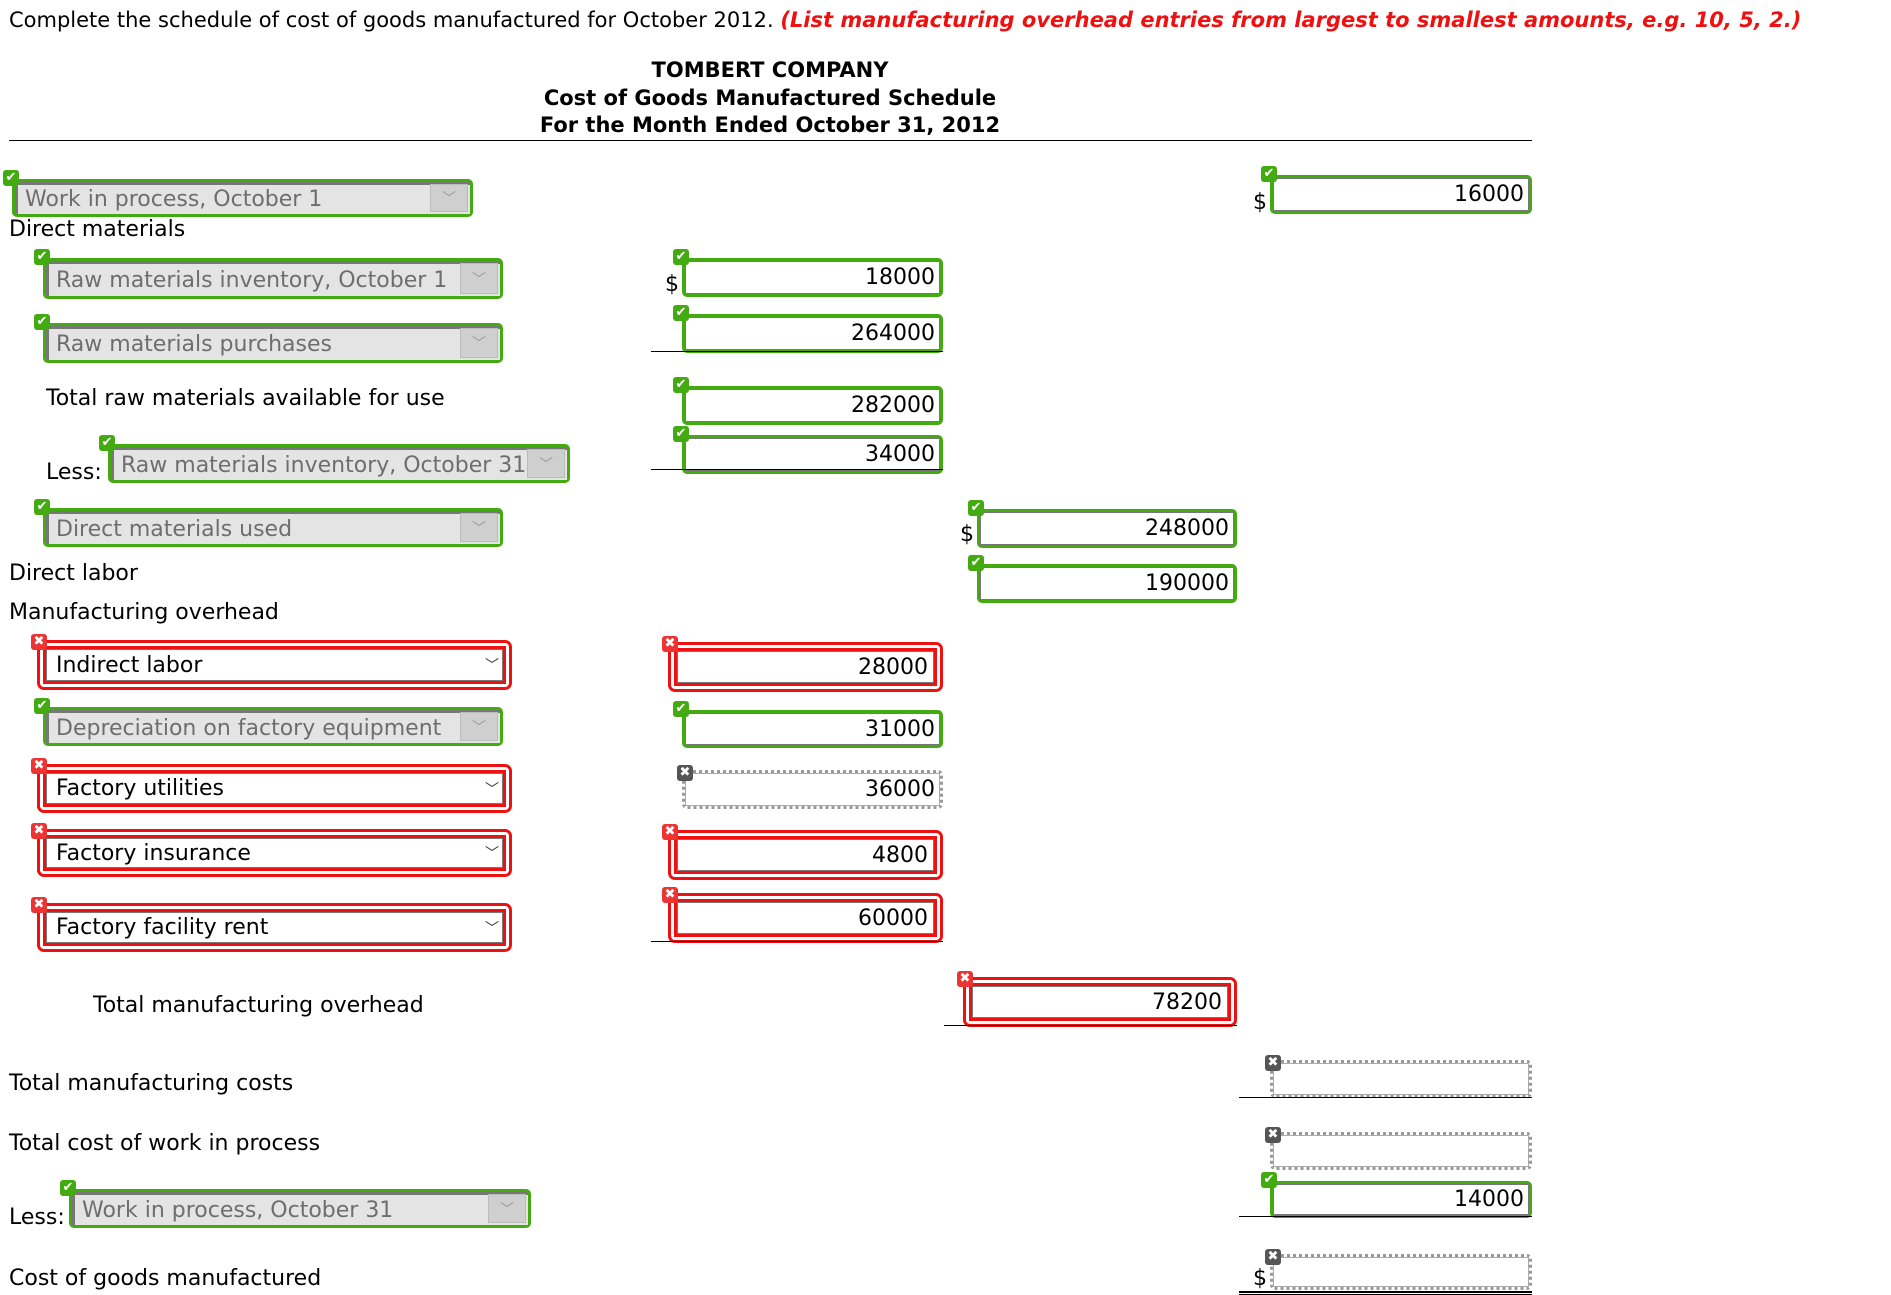 This screenshot has width=1891, height=1295. I want to click on dropdown-value: Factory utilities, so click(140, 788).